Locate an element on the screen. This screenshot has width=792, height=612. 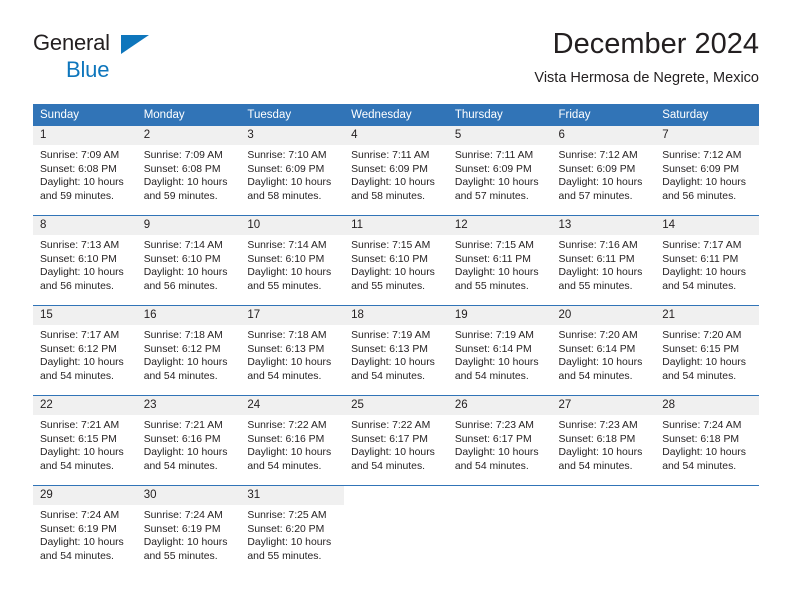
day-number is located at coordinates (604, 495).